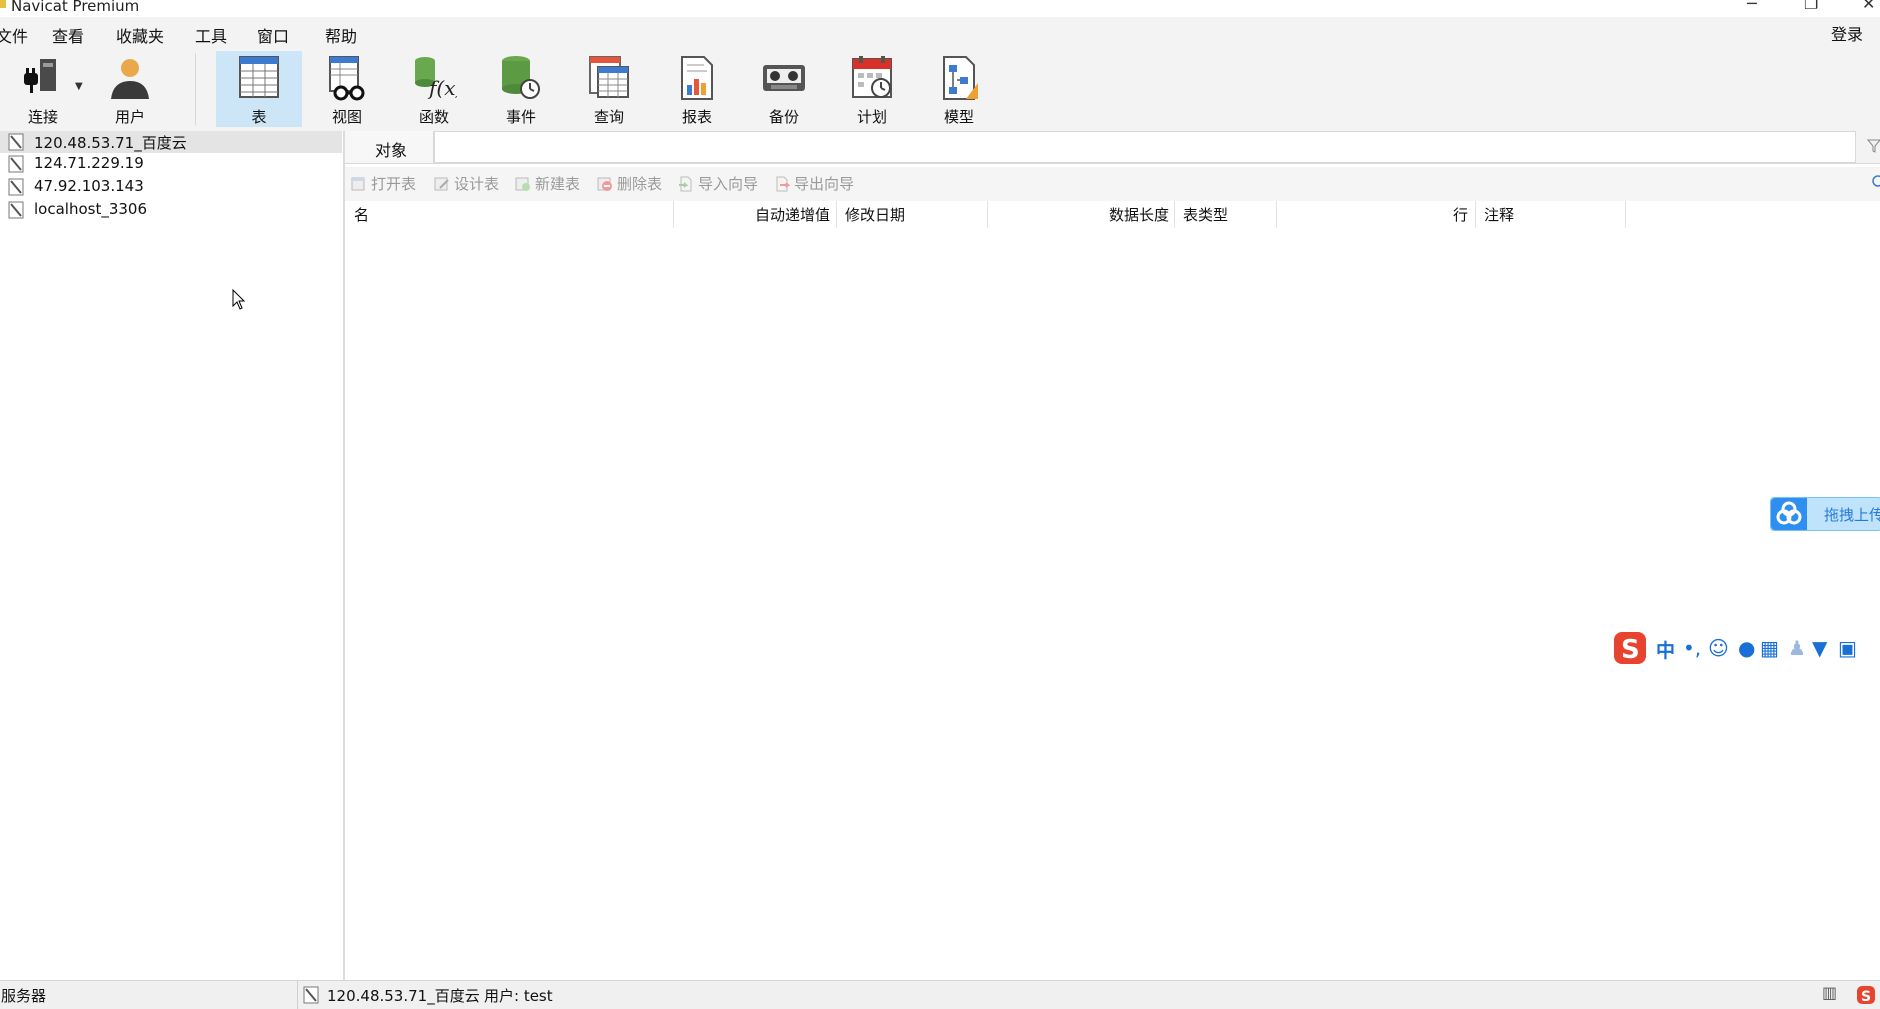 This screenshot has width=1880, height=1009. I want to click on toolbar-function-label: 函数, so click(433, 117).